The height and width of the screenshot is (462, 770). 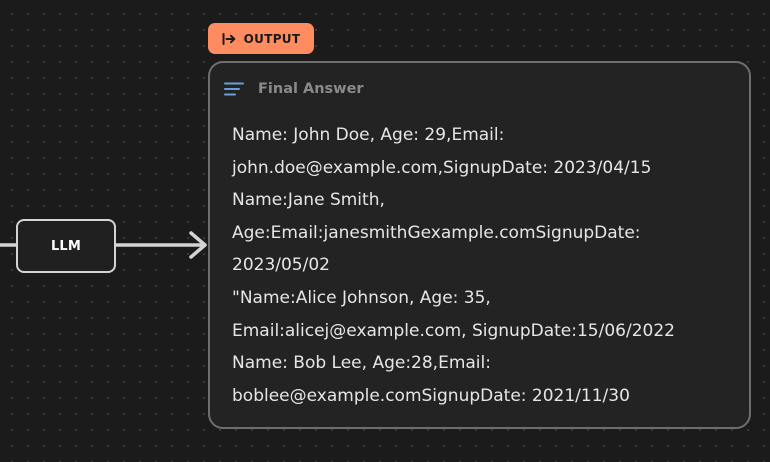 I want to click on card-header: Final Answer, so click(x=294, y=89).